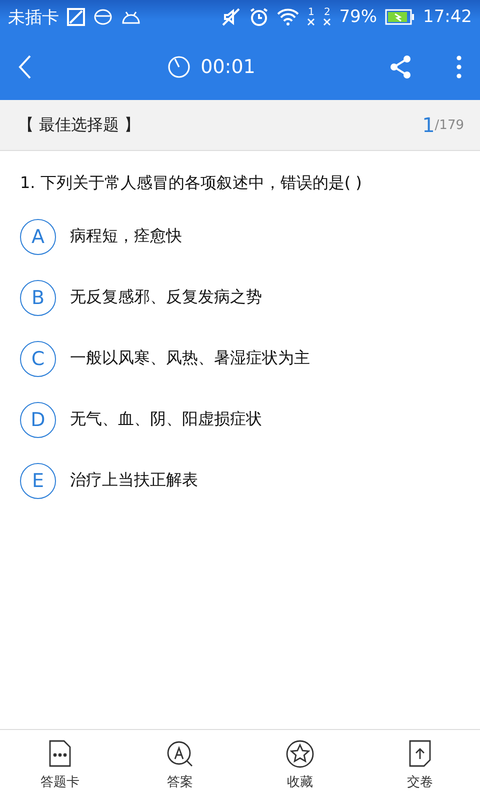 This screenshot has height=800, width=480. Describe the element at coordinates (38, 236) in the screenshot. I see `option-letter: A` at that location.